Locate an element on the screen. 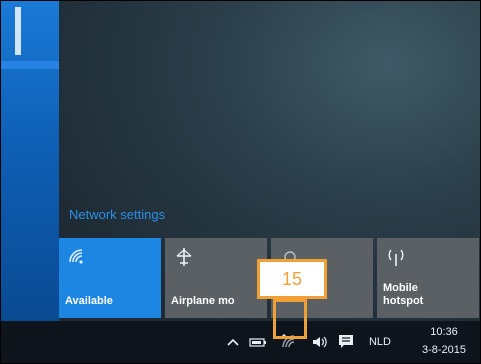 The height and width of the screenshot is (364, 481). battery-icon is located at coordinates (257, 342).